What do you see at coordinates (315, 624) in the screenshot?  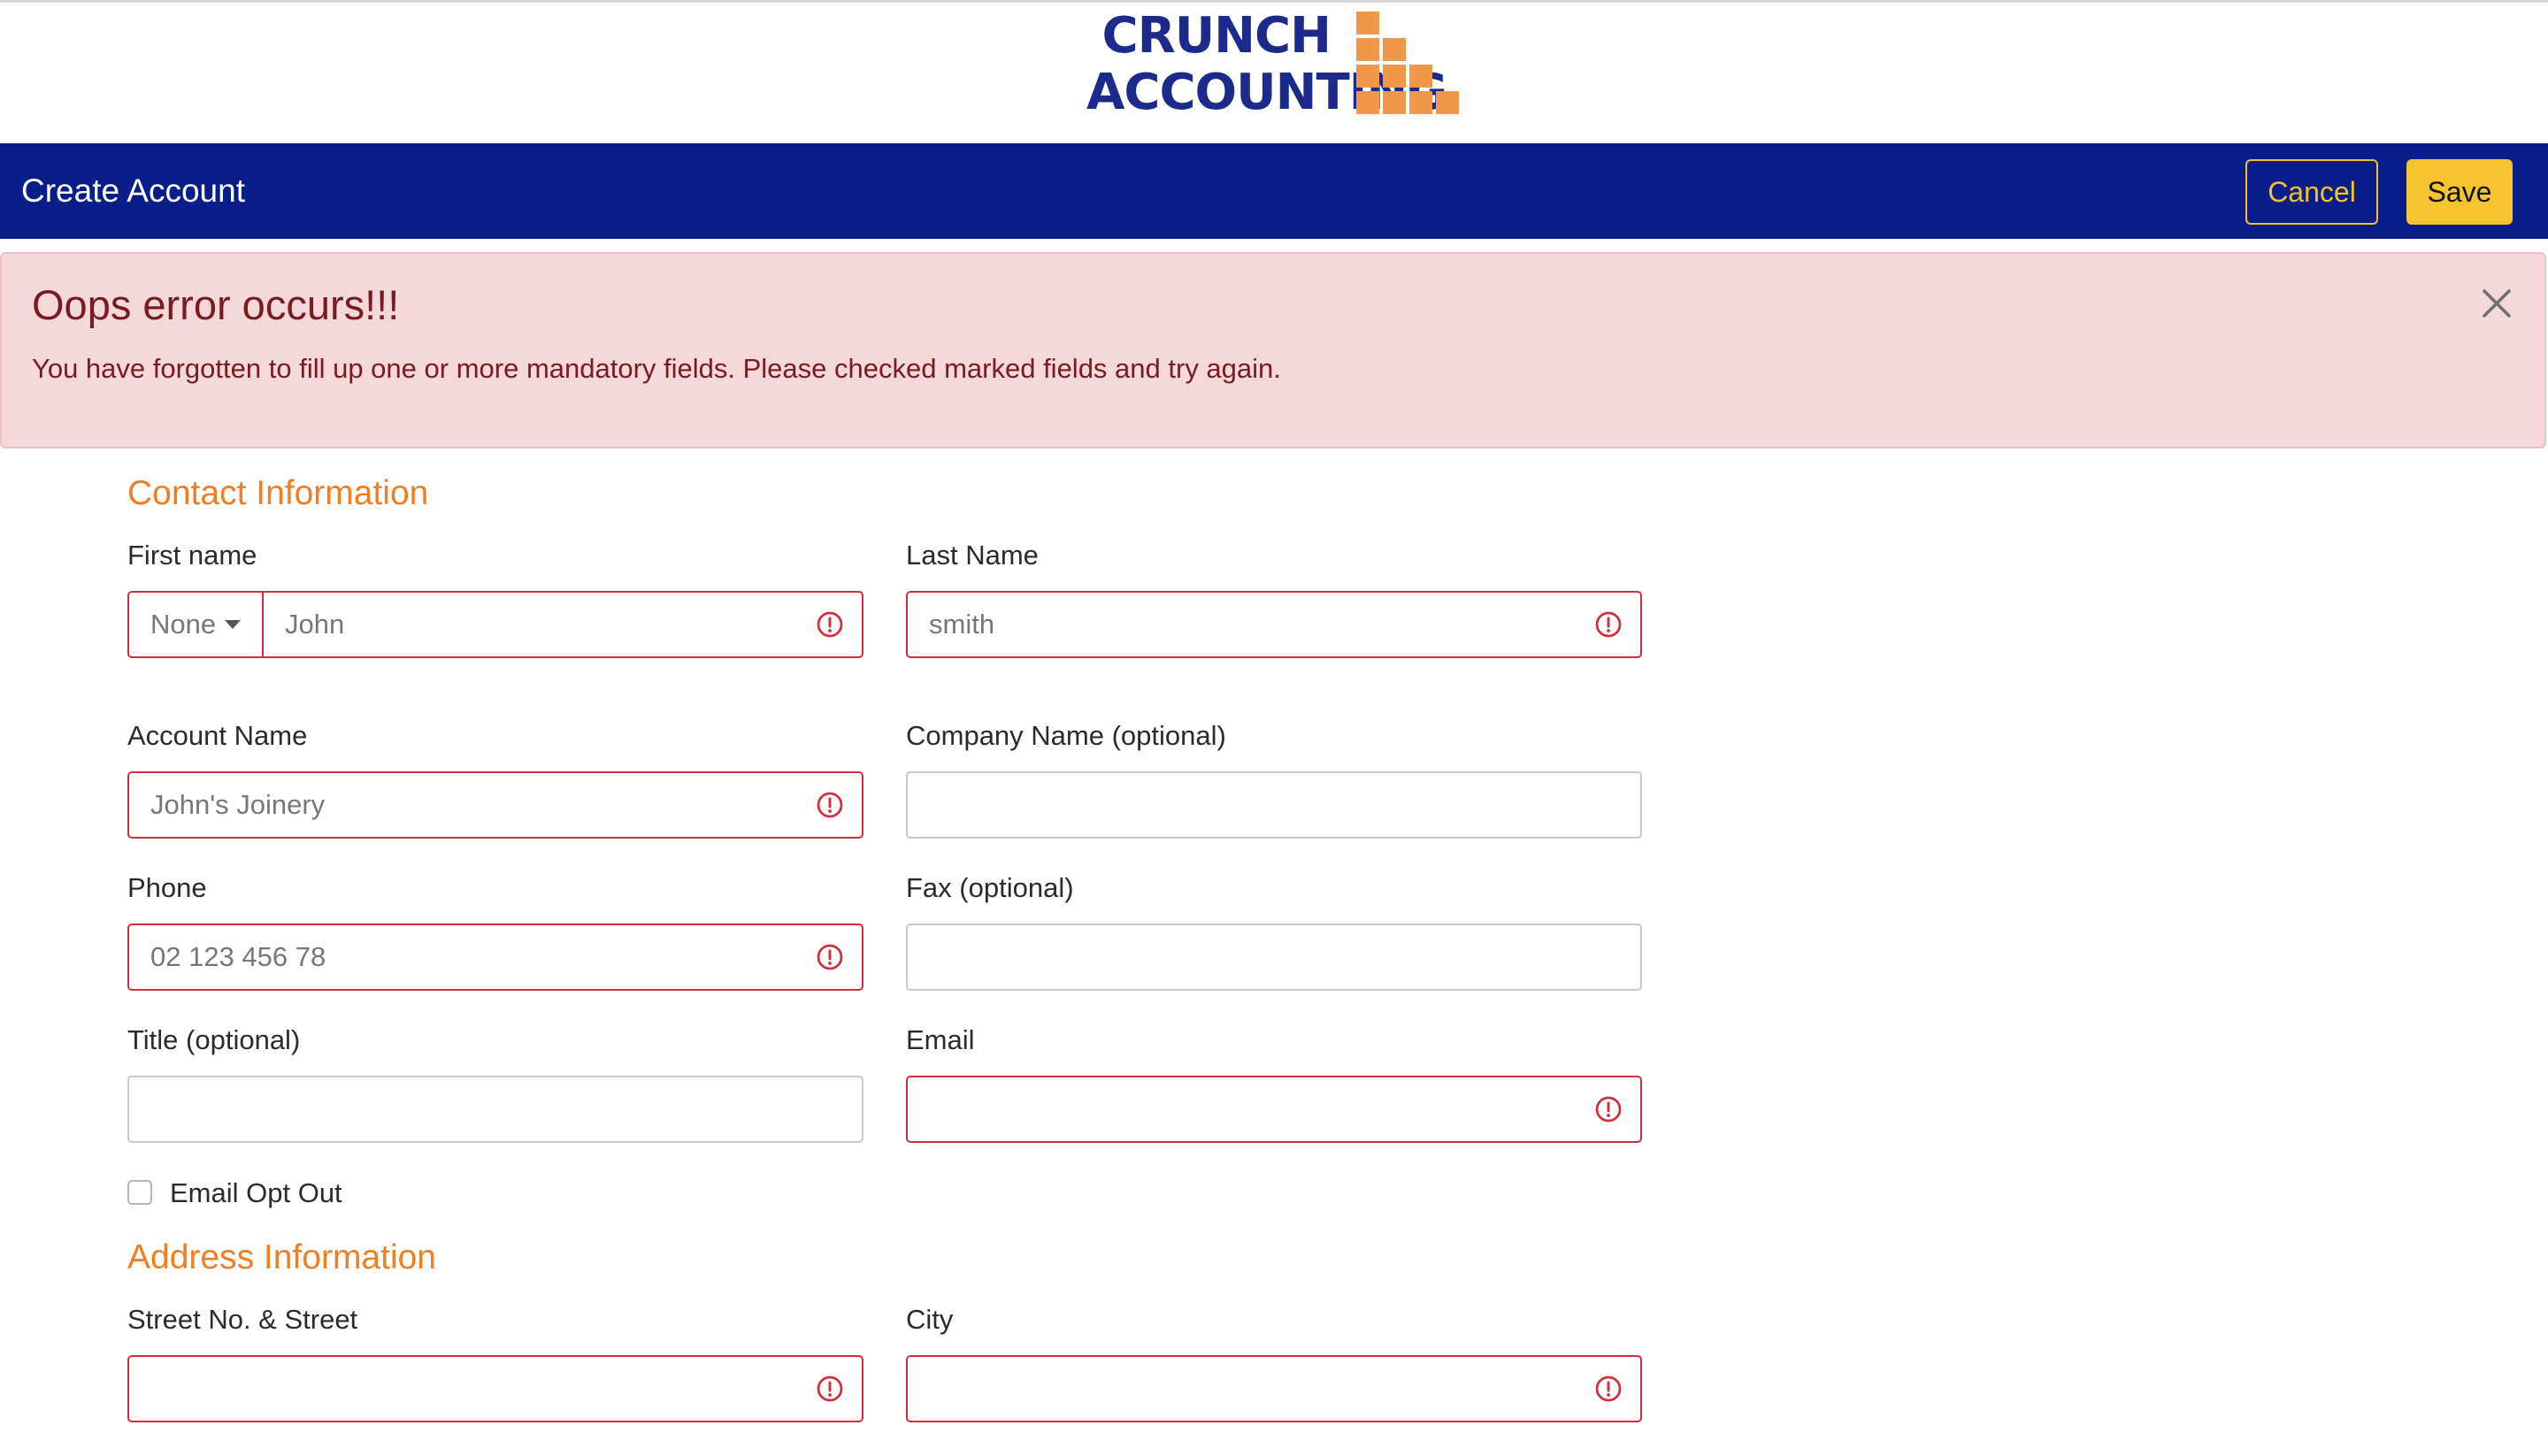 I see `first-name-value: John` at bounding box center [315, 624].